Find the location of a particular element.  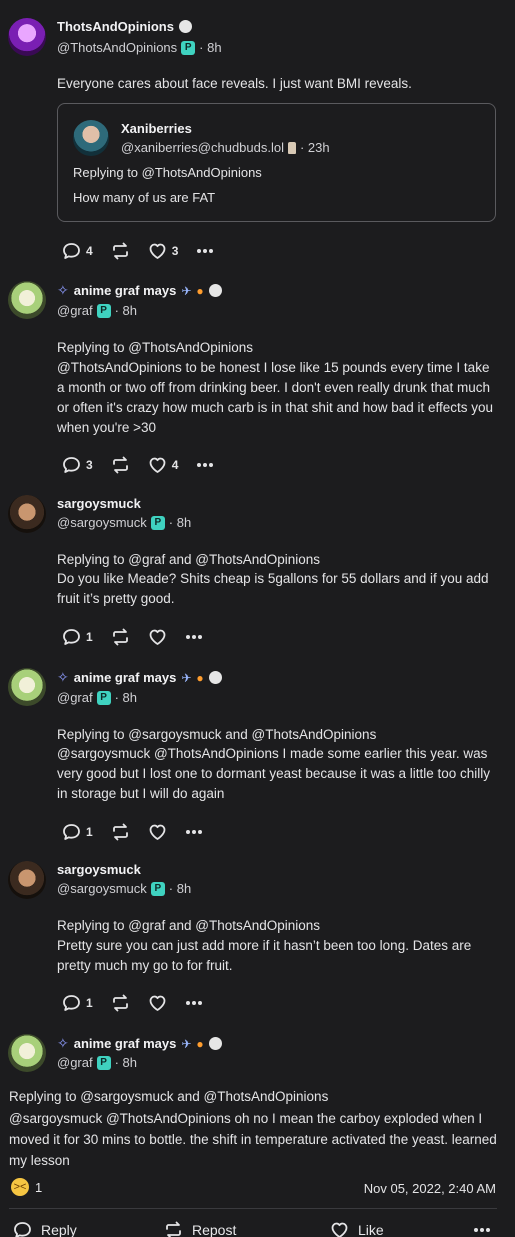

reaction-chip: >< 1 is located at coordinates (26, 1187).